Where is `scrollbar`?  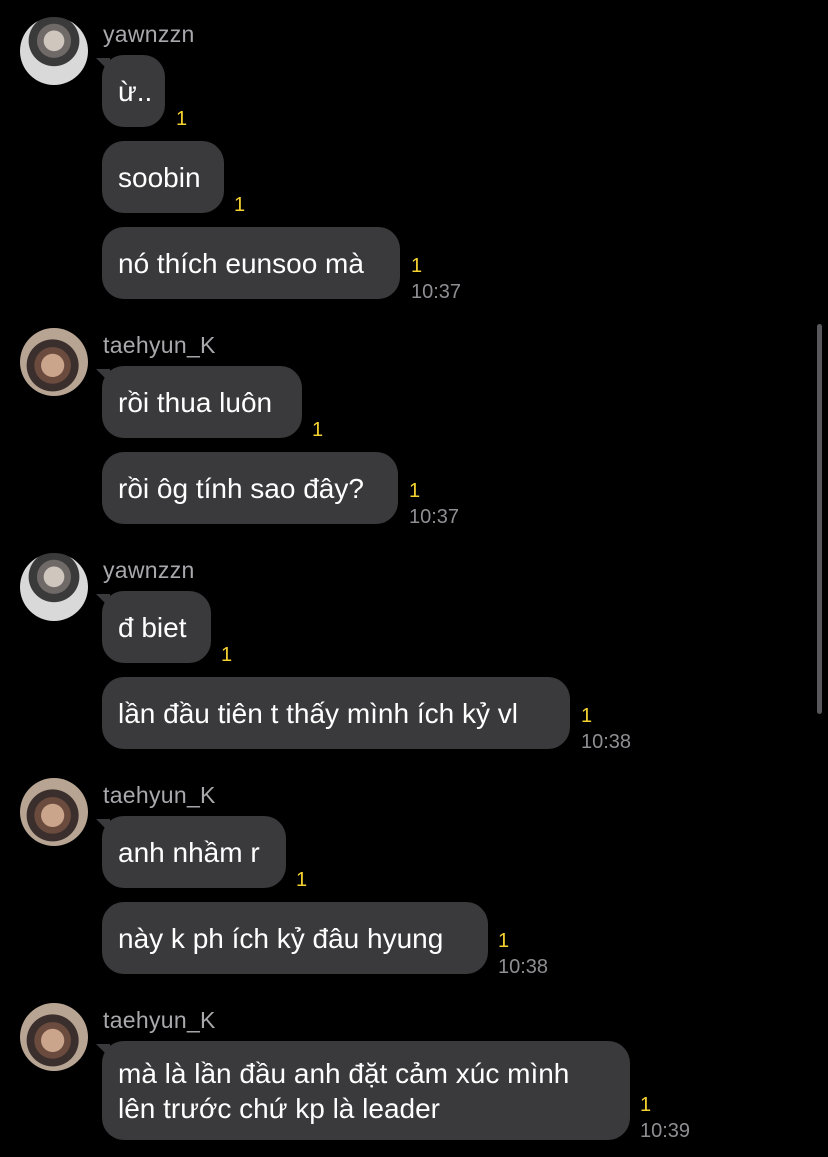 scrollbar is located at coordinates (819, 519).